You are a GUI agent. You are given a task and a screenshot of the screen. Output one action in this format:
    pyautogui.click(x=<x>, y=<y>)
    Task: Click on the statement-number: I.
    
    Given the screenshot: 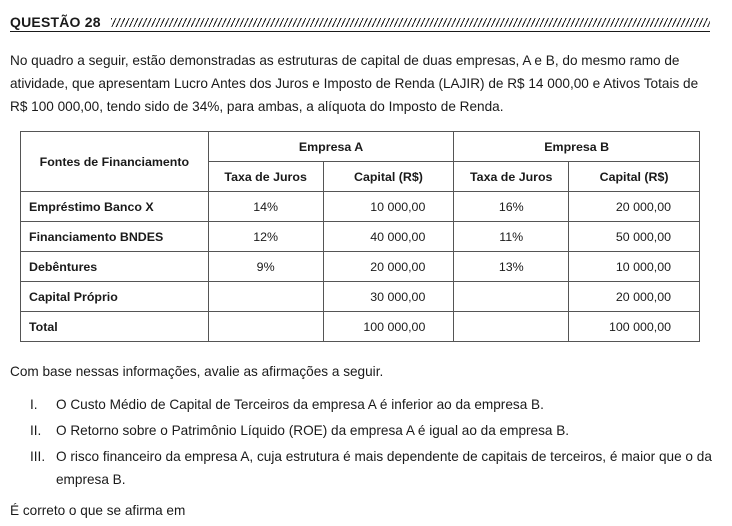 What is the action you would take?
    pyautogui.click(x=34, y=404)
    